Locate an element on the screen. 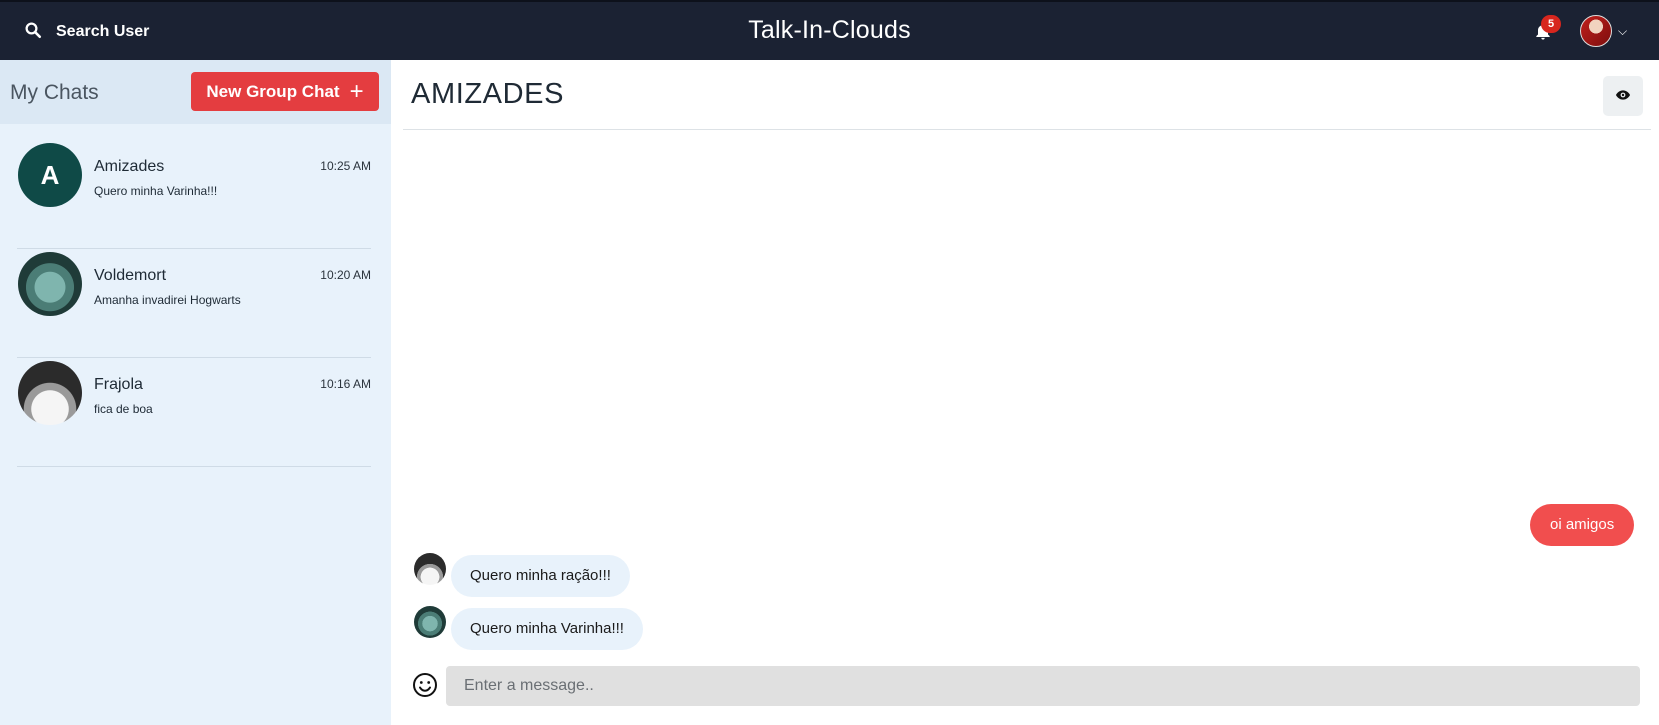 This screenshot has width=1659, height=725. chat-list-item-frajola: Frajola 10:16 AM fica de boa is located at coordinates (194, 412).